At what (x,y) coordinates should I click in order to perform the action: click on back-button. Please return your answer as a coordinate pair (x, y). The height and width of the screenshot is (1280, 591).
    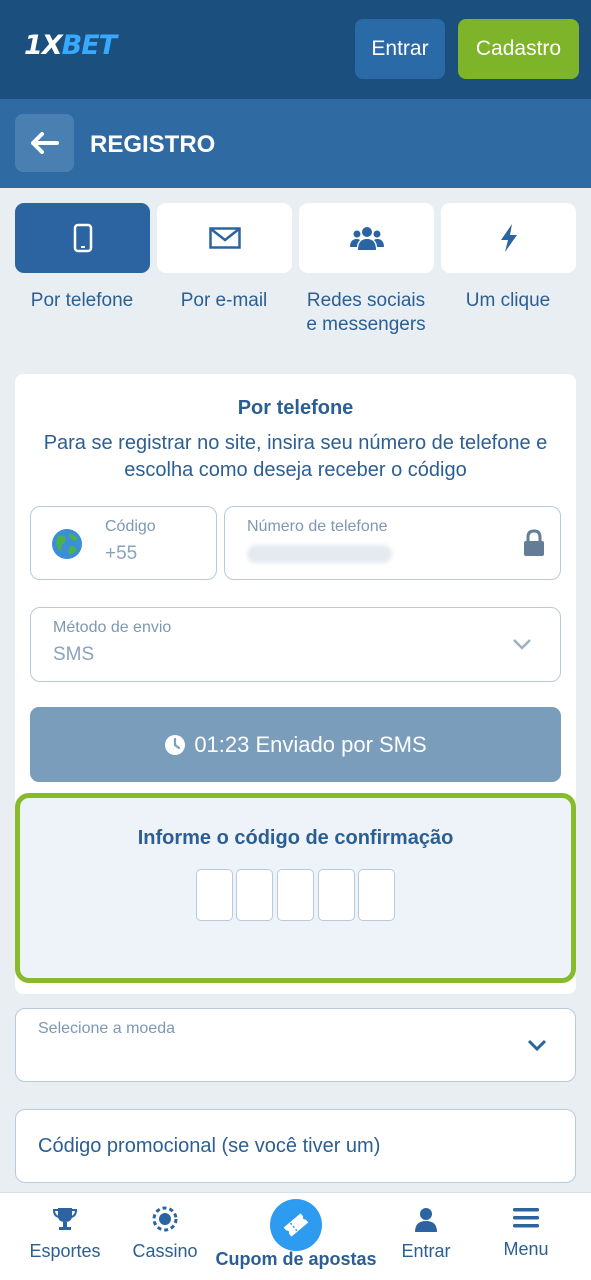
    Looking at the image, I should click on (44, 143).